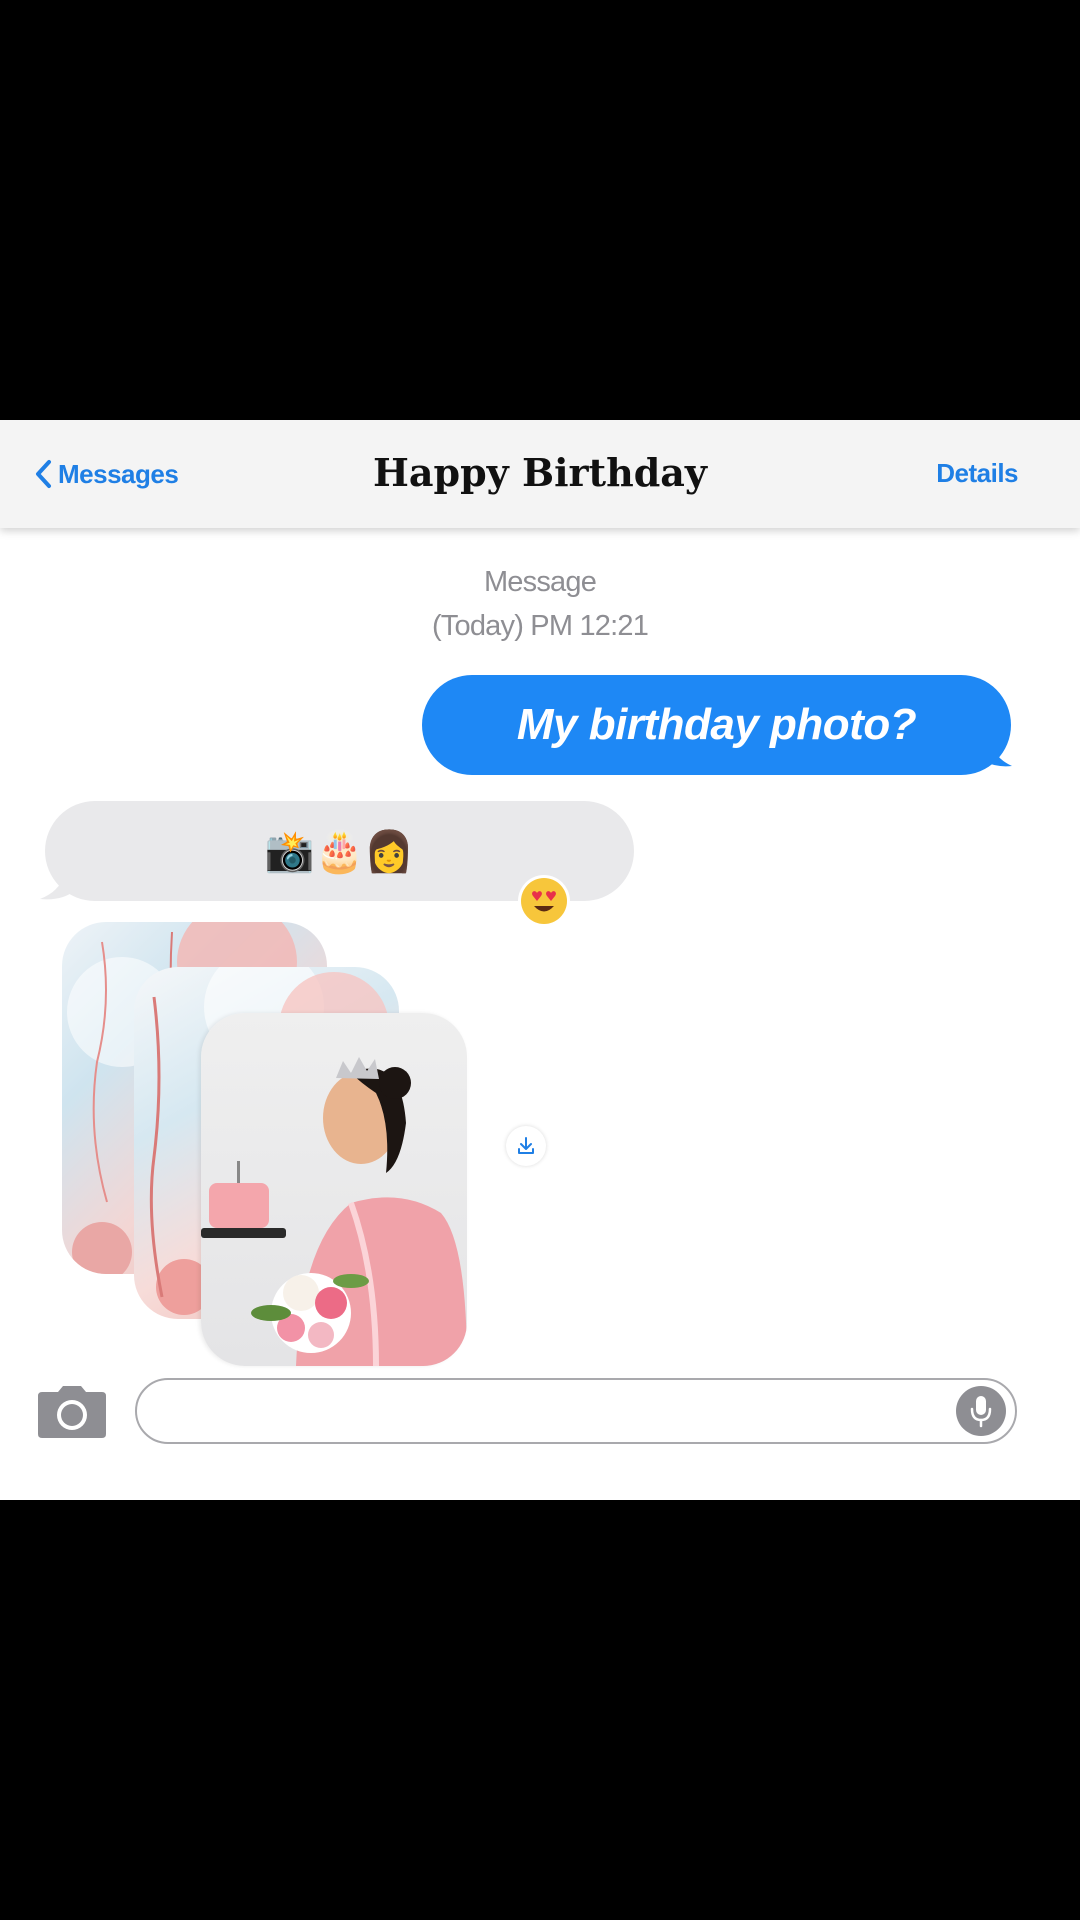 The width and height of the screenshot is (1080, 1920). Describe the element at coordinates (540, 474) in the screenshot. I see `navigation-bar: Messages Happy Birthday Details` at that location.